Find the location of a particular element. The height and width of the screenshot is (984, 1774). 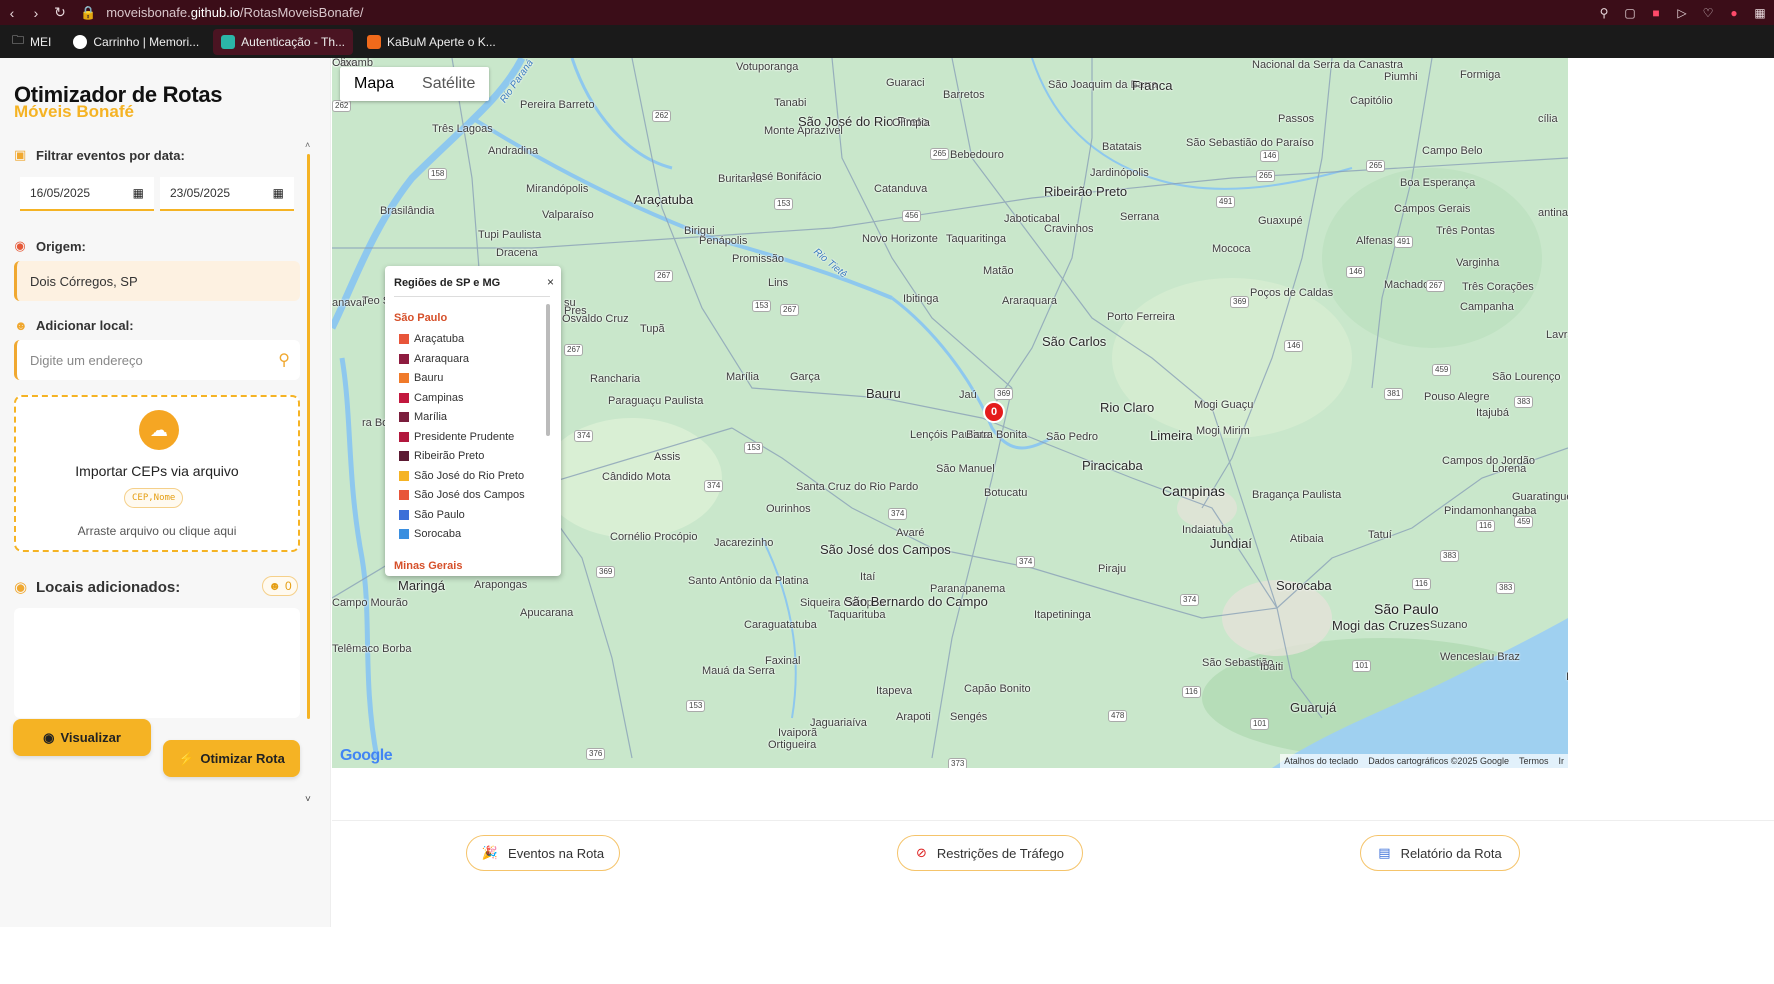

city-label: Tupã is located at coordinates (652, 329).